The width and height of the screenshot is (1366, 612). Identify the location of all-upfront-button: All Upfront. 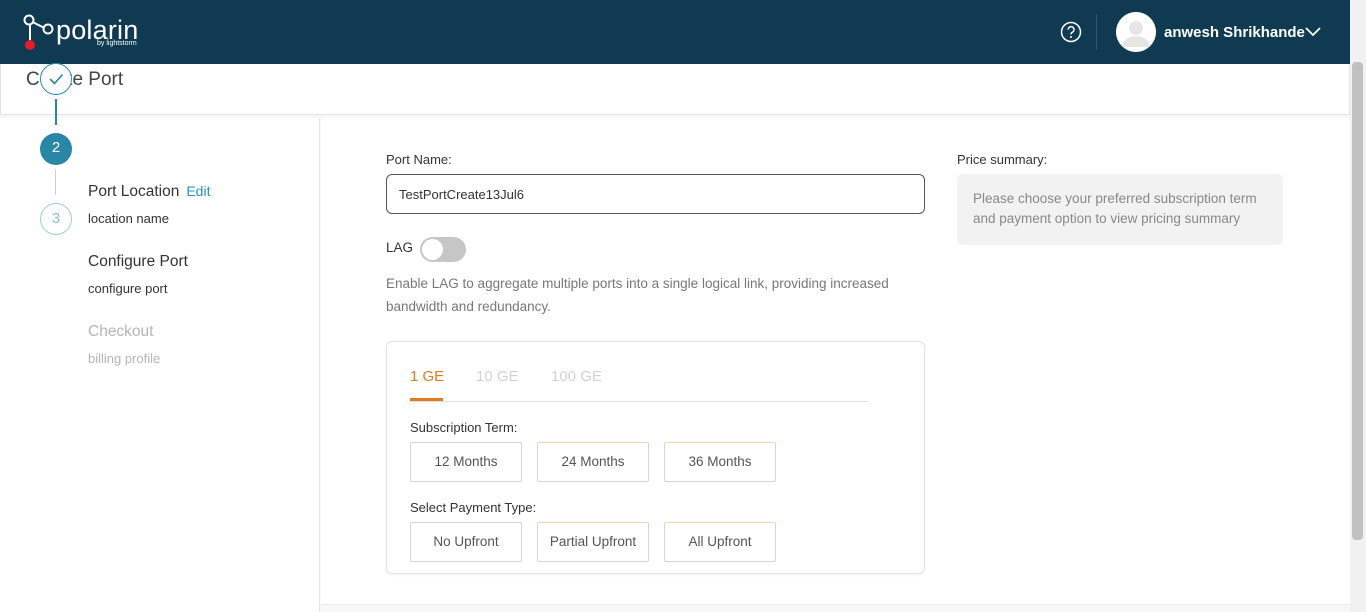
(720, 542).